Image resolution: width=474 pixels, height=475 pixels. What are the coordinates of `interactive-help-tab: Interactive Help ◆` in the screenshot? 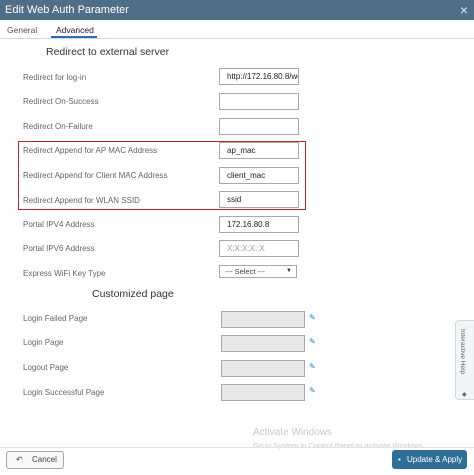 It's located at (464, 360).